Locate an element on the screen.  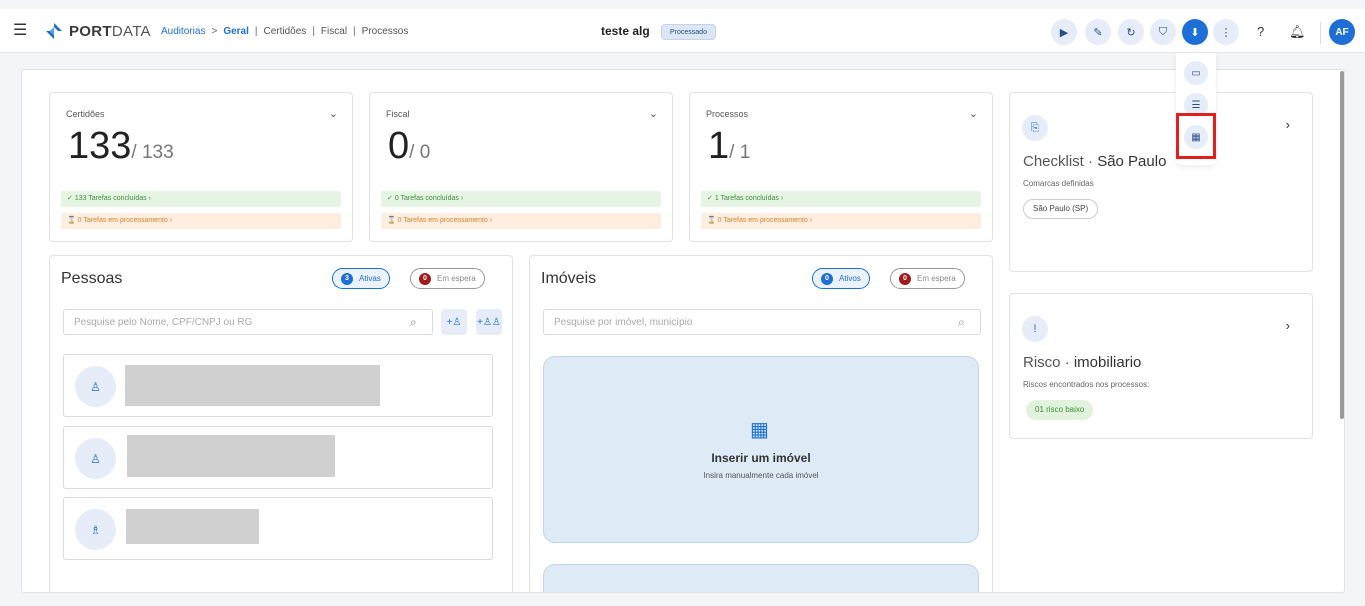
status-badge: Processado is located at coordinates (688, 32).